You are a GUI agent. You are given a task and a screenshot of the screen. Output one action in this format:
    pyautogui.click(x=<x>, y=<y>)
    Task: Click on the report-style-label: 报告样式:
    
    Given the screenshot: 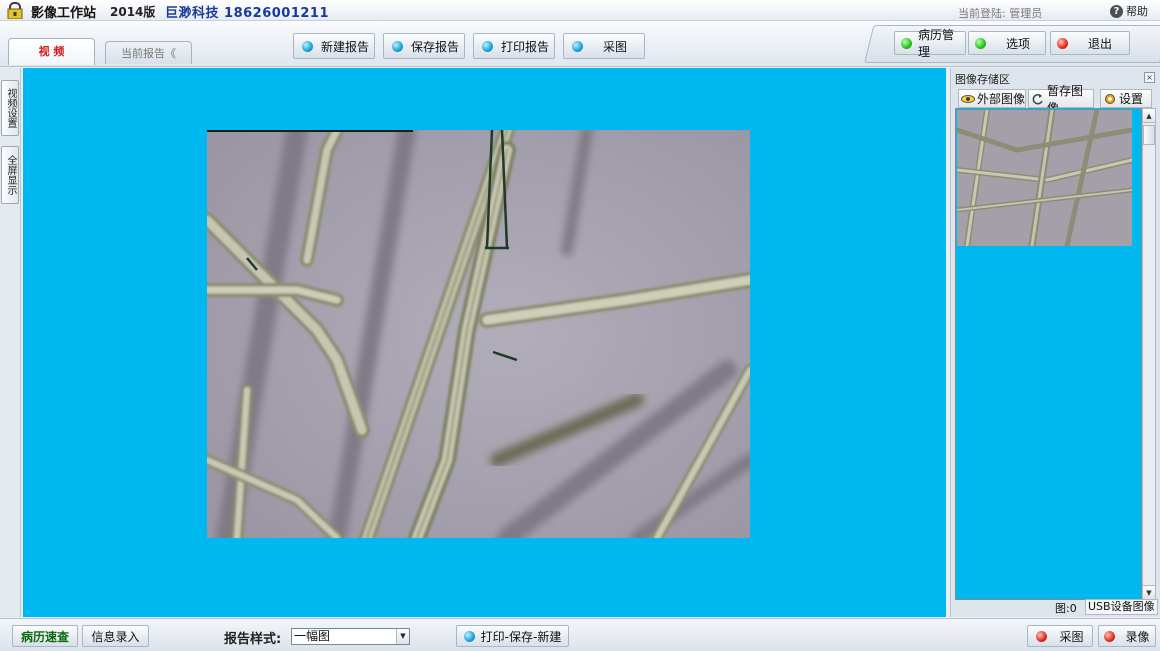 What is the action you would take?
    pyautogui.click(x=253, y=639)
    